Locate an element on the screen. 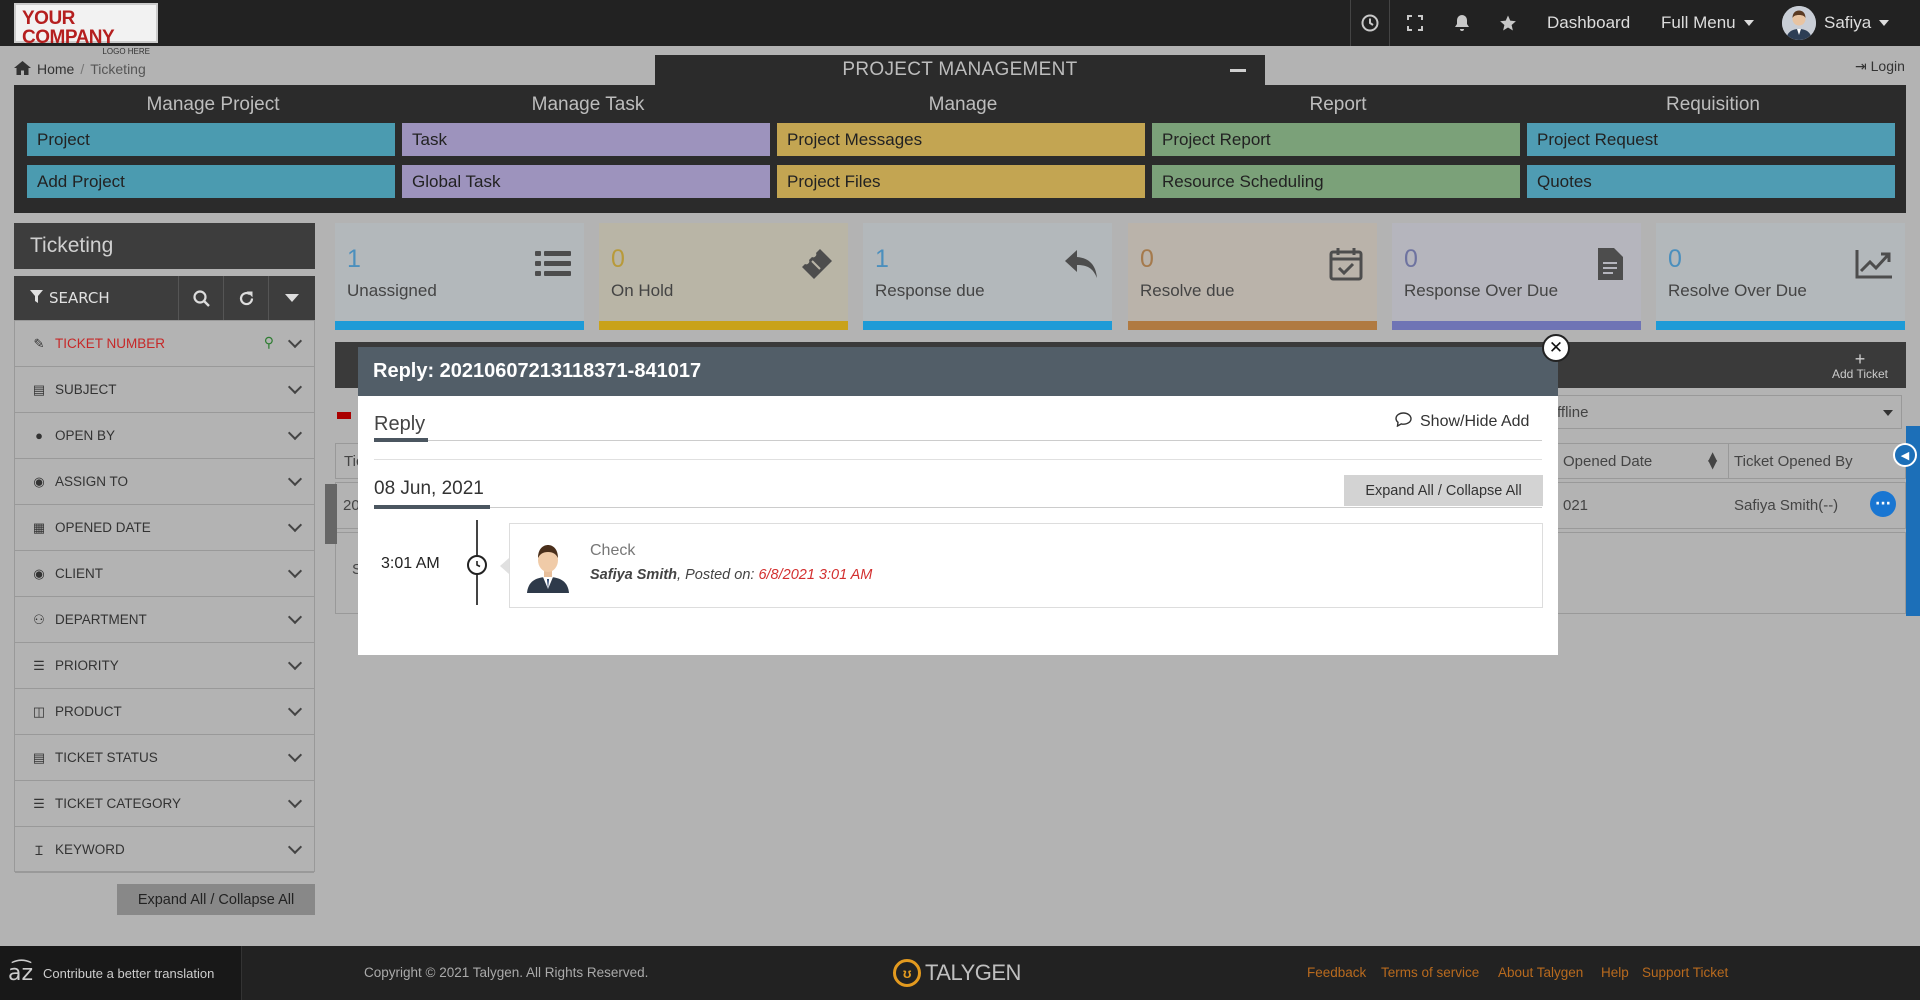 The width and height of the screenshot is (1920, 1000). sidebar-title: Ticketing is located at coordinates (164, 246).